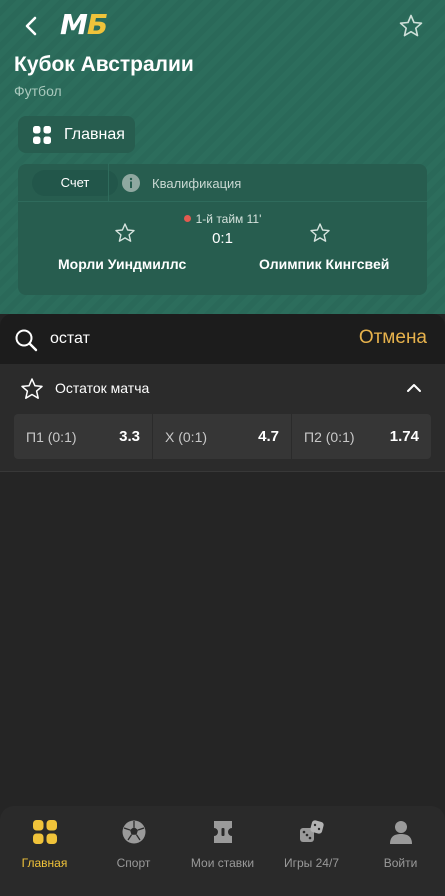 The width and height of the screenshot is (445, 896). I want to click on top-bar: МБ, so click(222, 26).